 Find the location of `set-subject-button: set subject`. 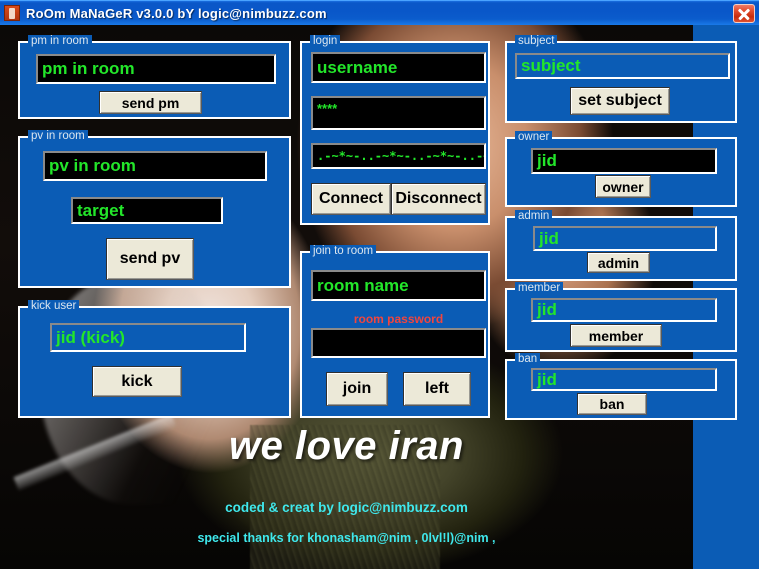

set-subject-button: set subject is located at coordinates (620, 101).